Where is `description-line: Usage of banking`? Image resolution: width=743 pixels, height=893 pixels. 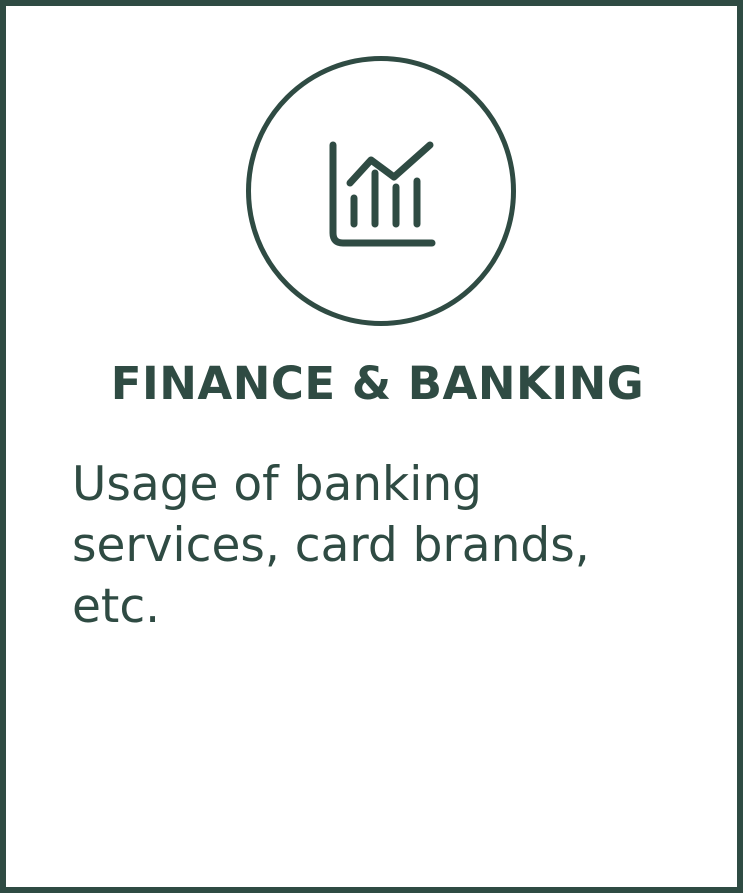
description-line: Usage of banking is located at coordinates (277, 484).